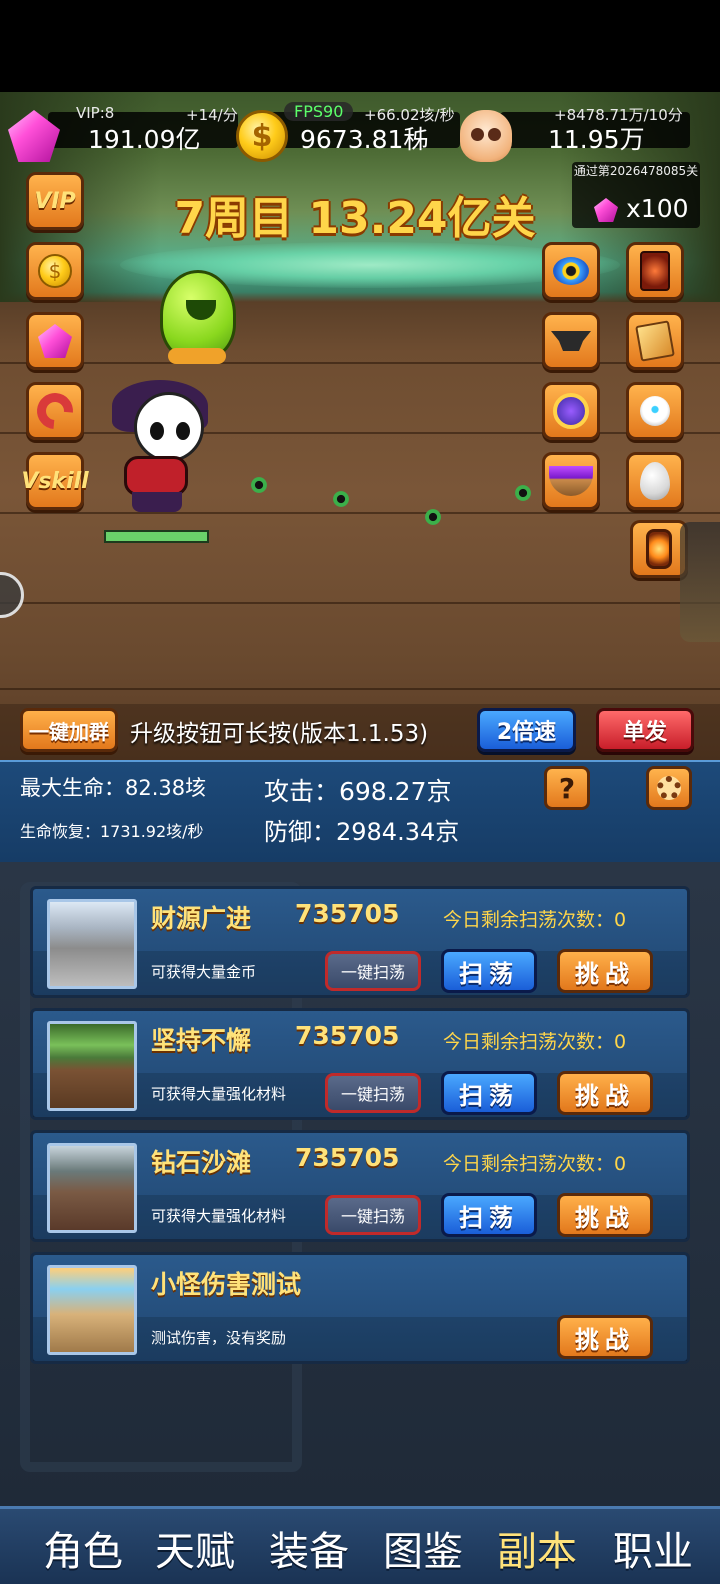 Image resolution: width=720 pixels, height=1584 pixels. I want to click on gear-icon, so click(669, 788).